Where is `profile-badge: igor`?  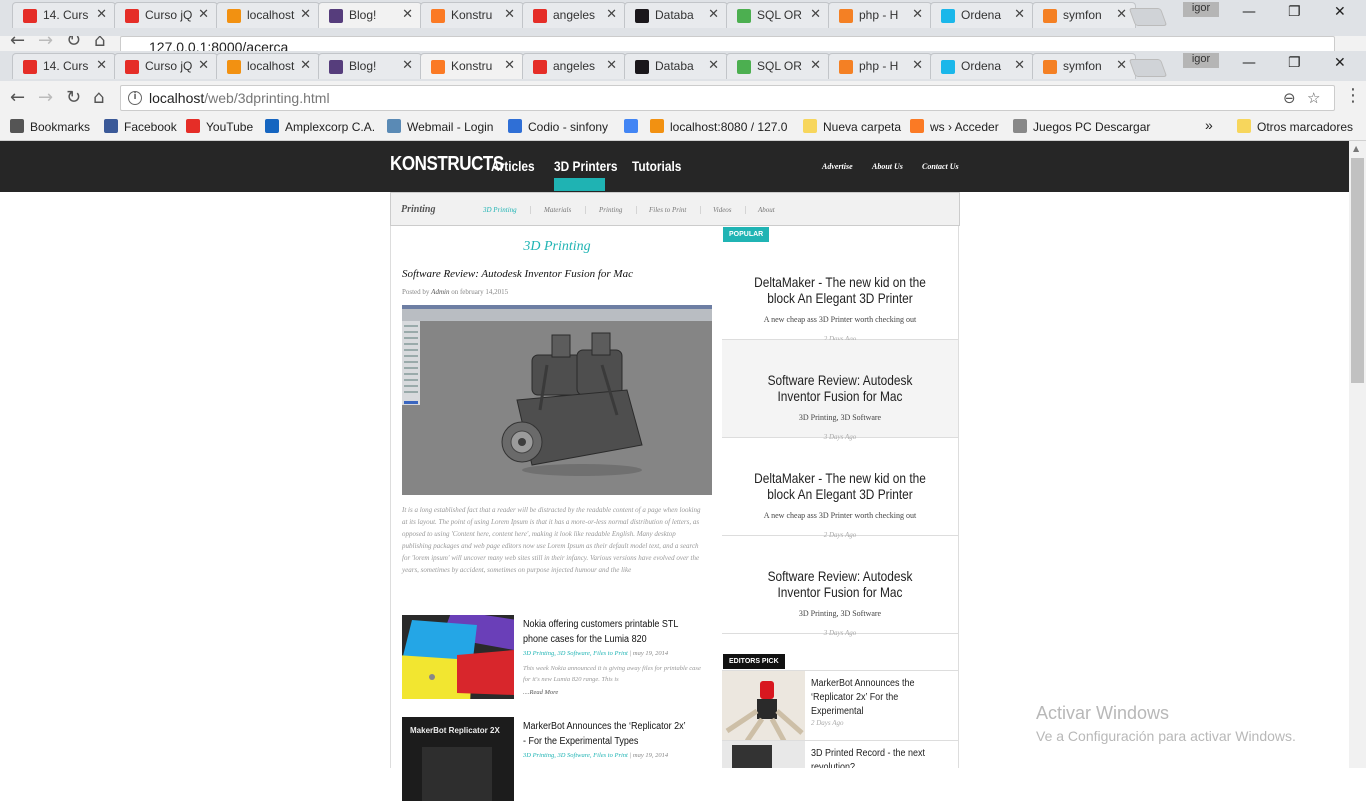 profile-badge: igor is located at coordinates (1201, 9).